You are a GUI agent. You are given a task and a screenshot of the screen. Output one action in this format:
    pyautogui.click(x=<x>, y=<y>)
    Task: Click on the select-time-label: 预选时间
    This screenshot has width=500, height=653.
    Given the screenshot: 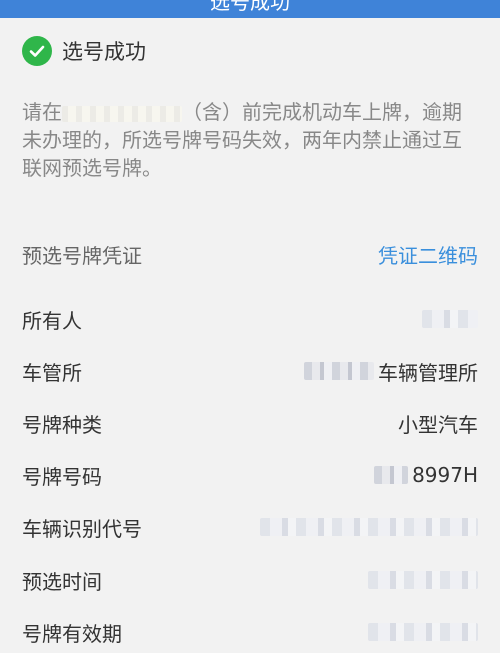 What is the action you would take?
    pyautogui.click(x=62, y=581)
    